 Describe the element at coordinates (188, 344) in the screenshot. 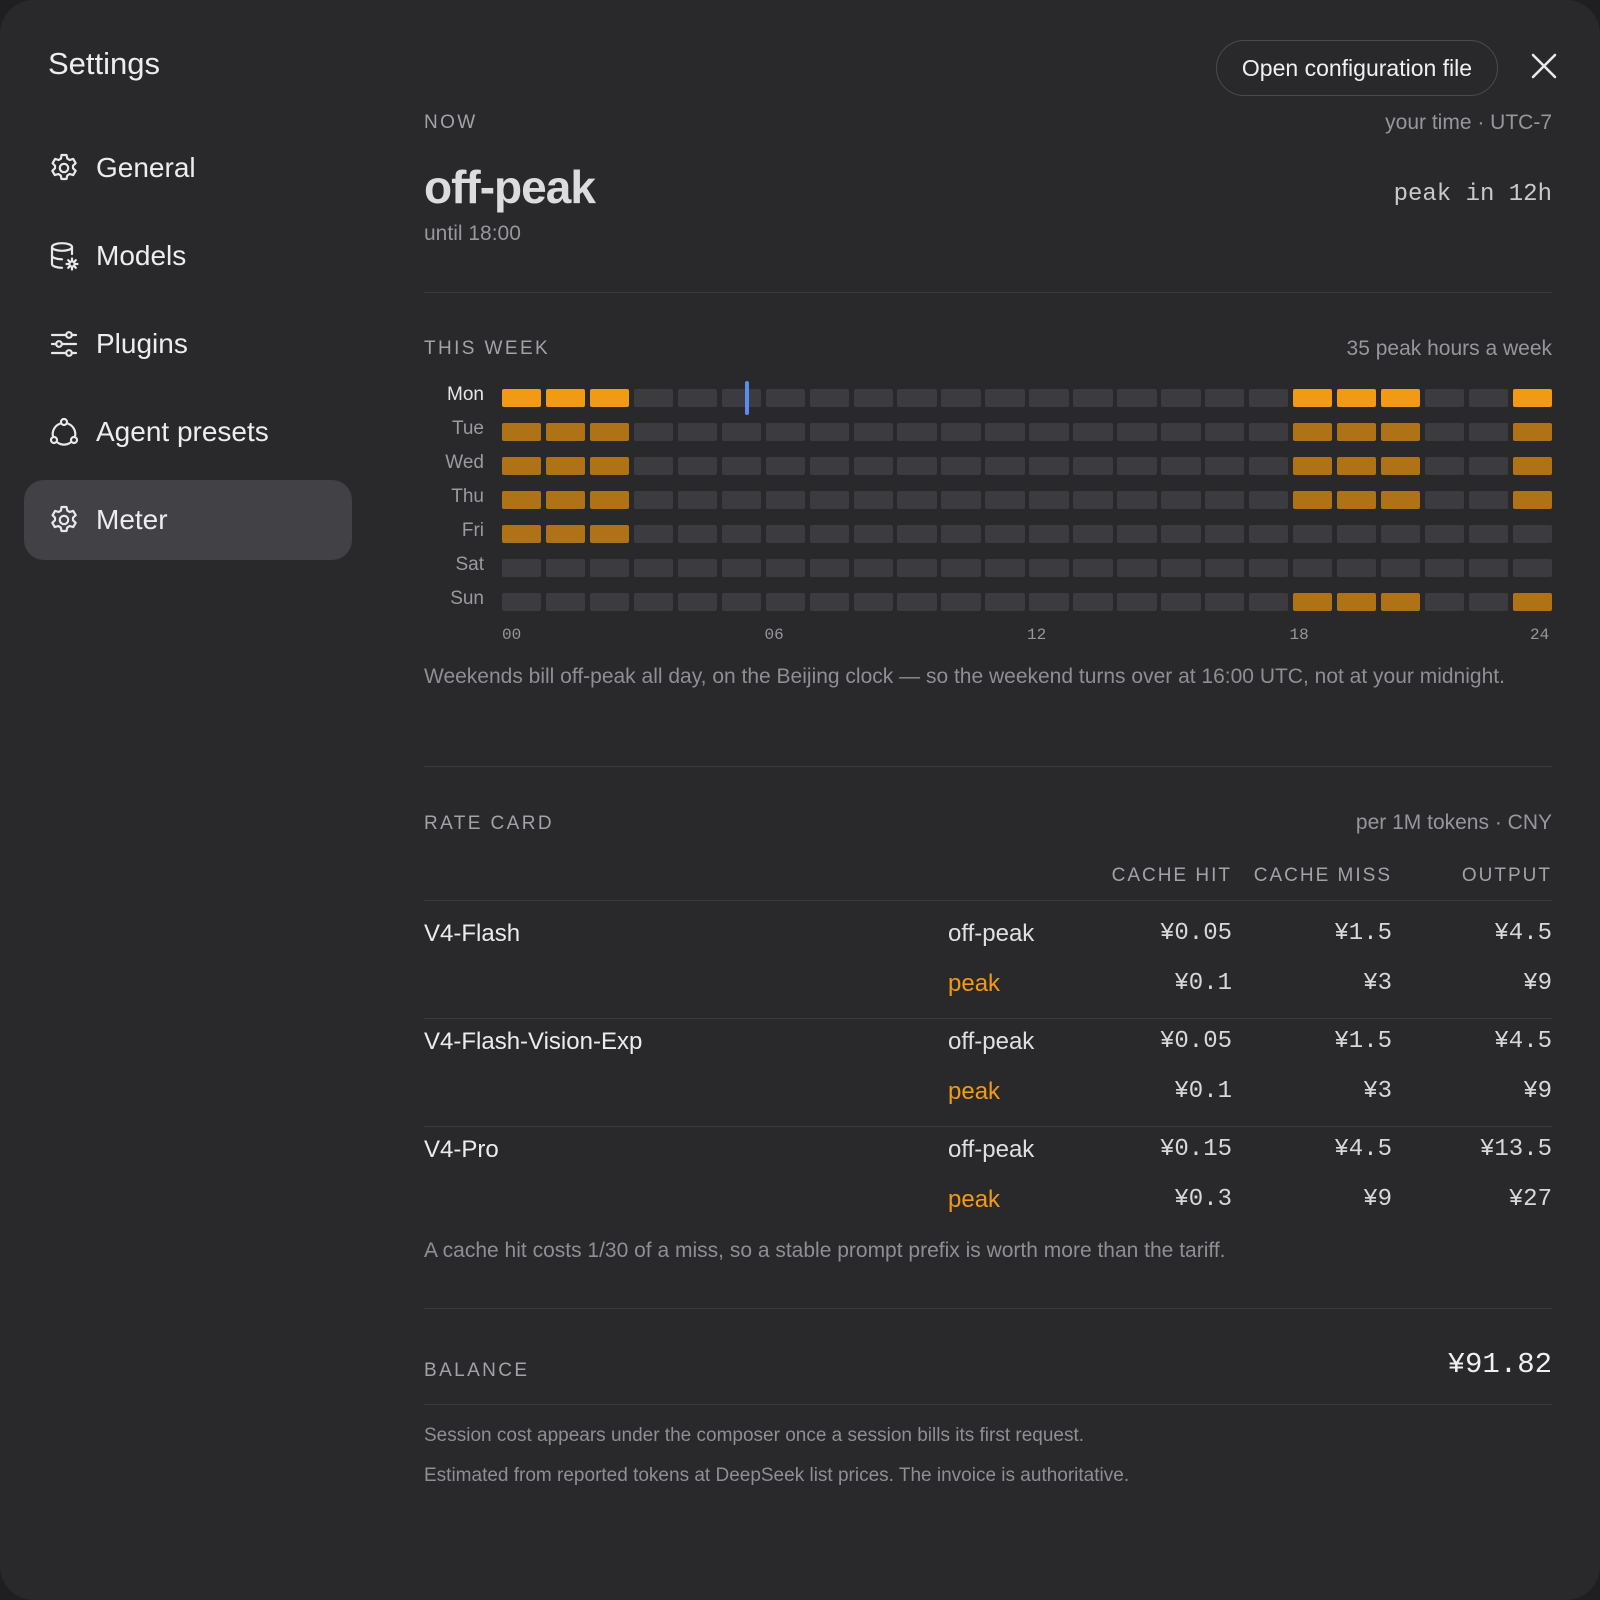

I see `sidebar-item-plugins: Plugins` at that location.